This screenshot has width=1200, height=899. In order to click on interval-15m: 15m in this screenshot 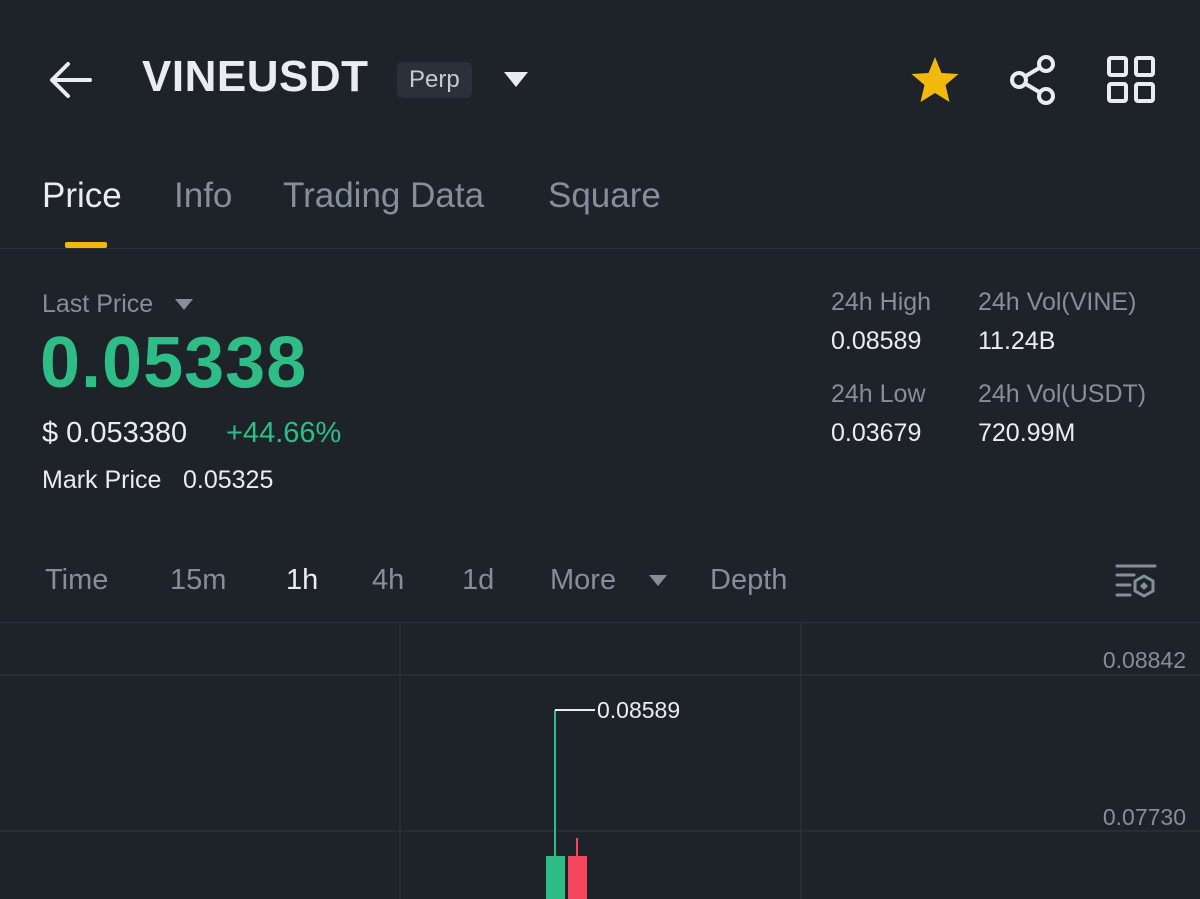, I will do `click(198, 580)`.